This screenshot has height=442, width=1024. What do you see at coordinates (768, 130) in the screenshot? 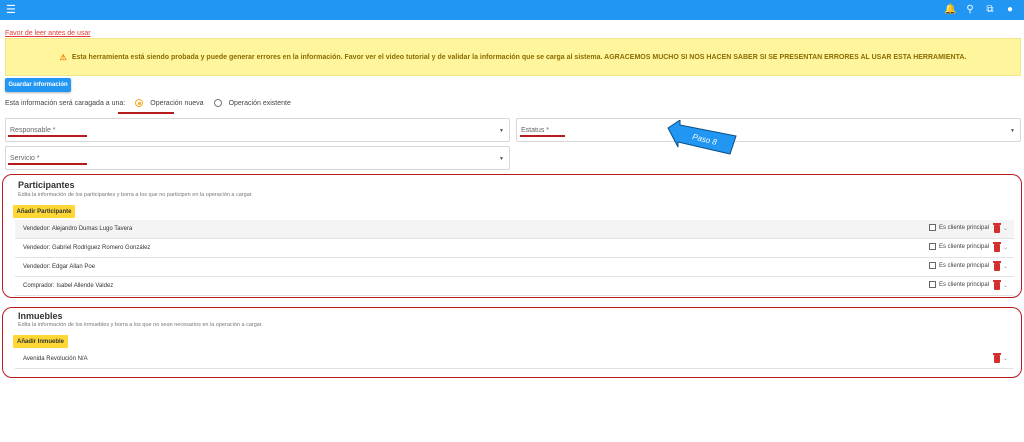
I see `estatus-select: Estatus * ▼` at bounding box center [768, 130].